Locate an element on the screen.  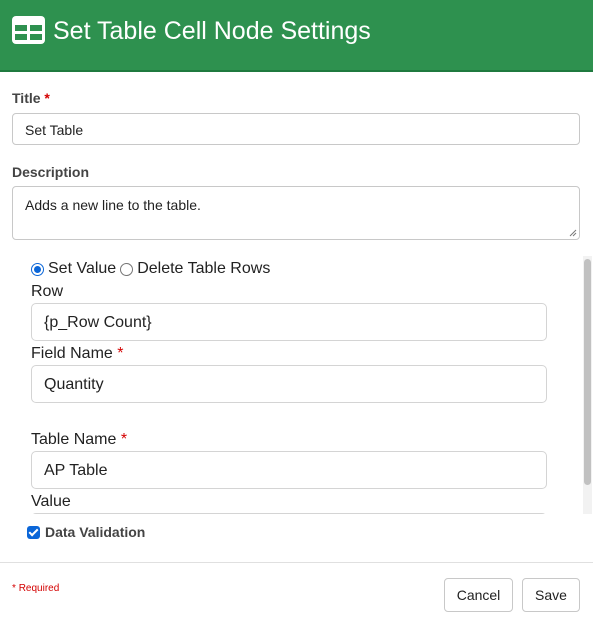
data-validation-checkbox is located at coordinates (33, 532).